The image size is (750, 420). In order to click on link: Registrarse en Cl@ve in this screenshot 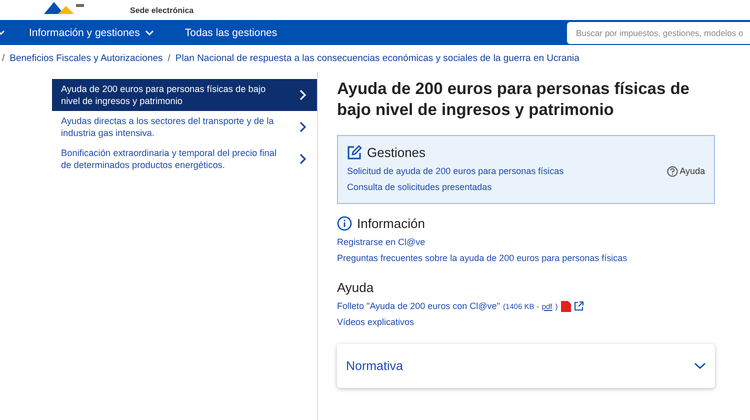, I will do `click(526, 242)`.